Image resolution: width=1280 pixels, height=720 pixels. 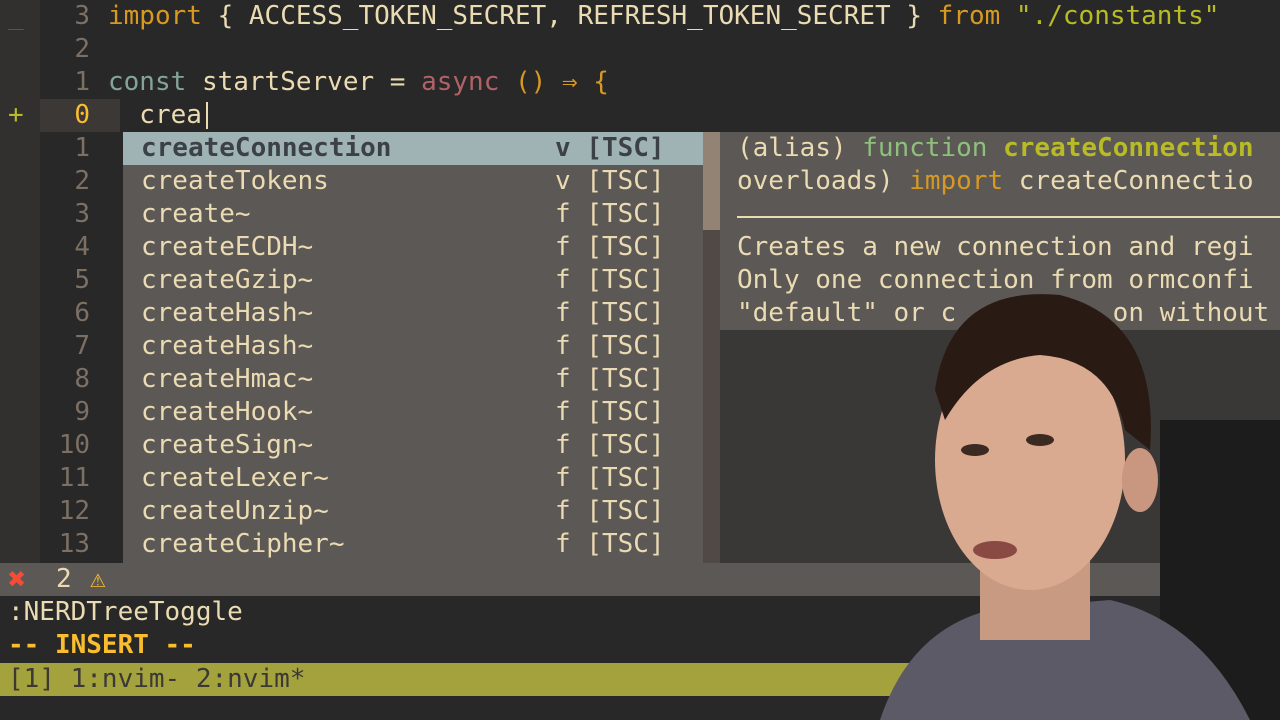 What do you see at coordinates (82, 379) in the screenshot?
I see `line-number: 8` at bounding box center [82, 379].